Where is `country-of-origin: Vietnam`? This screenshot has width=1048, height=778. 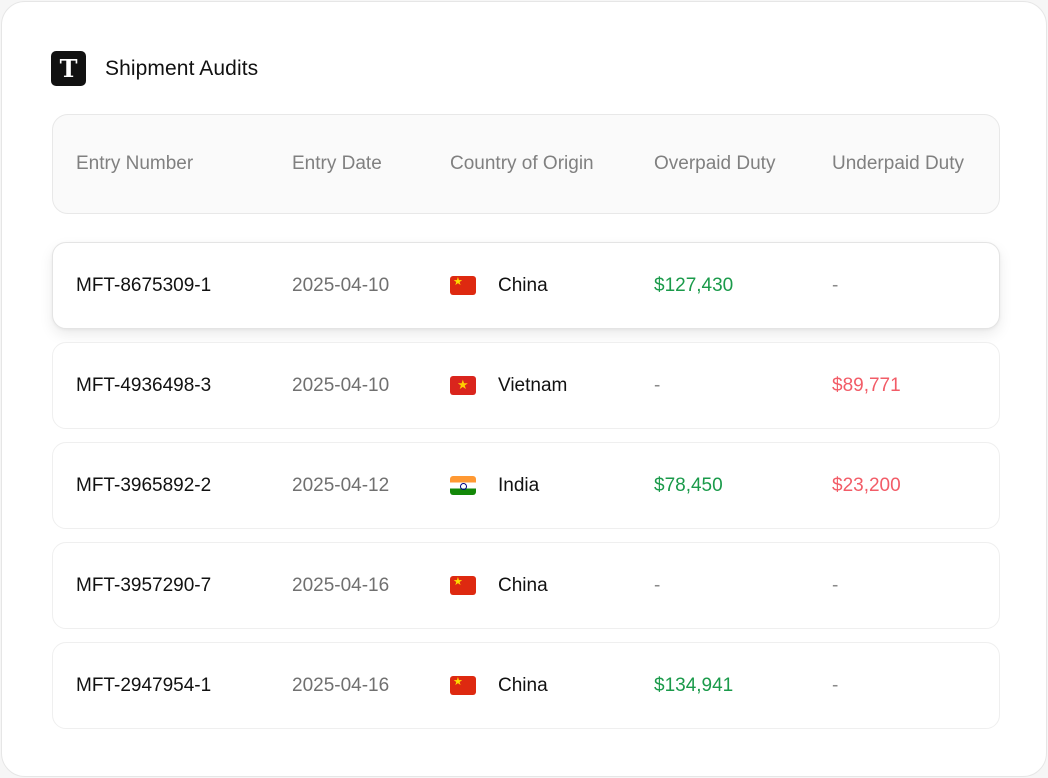
country-of-origin: Vietnam is located at coordinates (508, 385).